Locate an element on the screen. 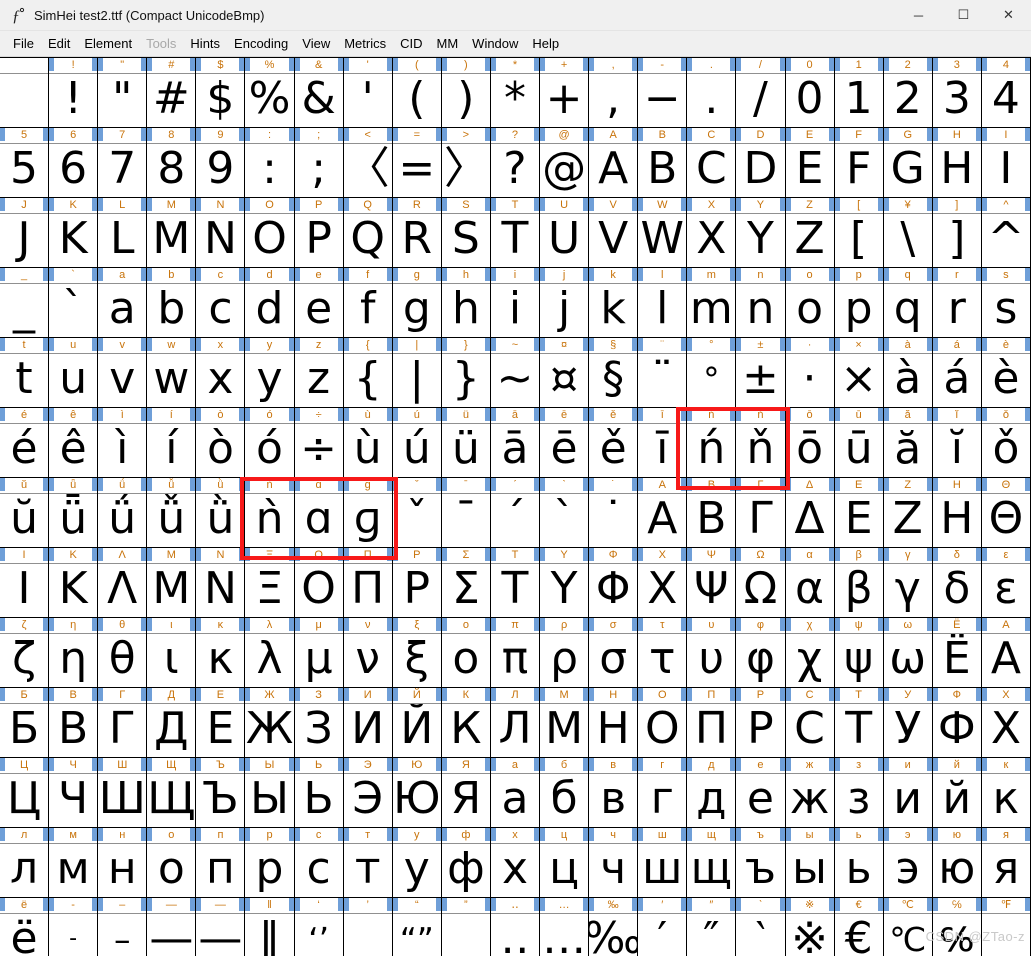 The width and height of the screenshot is (1031, 956). glyph-cell: yy is located at coordinates (270, 373).